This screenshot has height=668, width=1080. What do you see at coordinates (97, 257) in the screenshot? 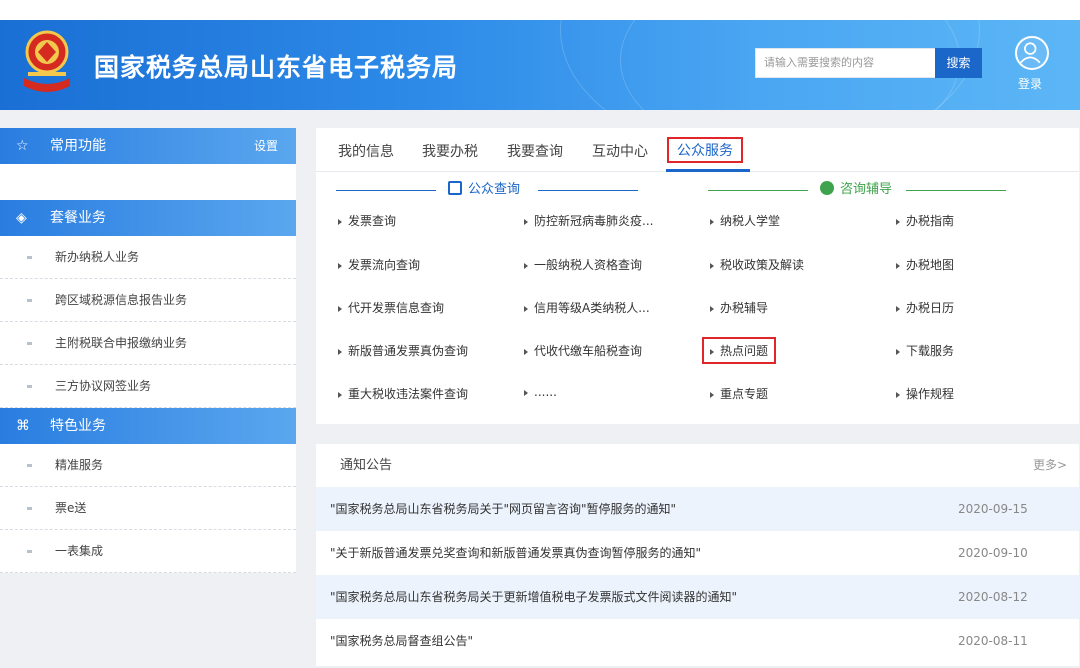
I see `sidebar-item-label: 新办纳税人业务` at bounding box center [97, 257].